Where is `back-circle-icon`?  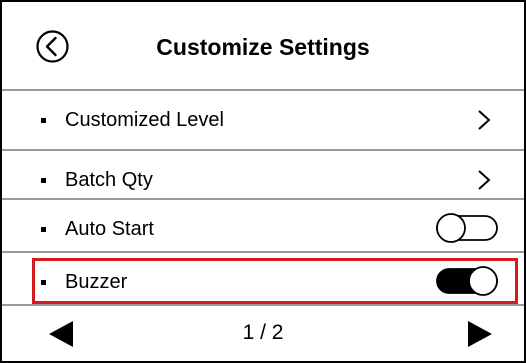
back-circle-icon is located at coordinates (52, 46).